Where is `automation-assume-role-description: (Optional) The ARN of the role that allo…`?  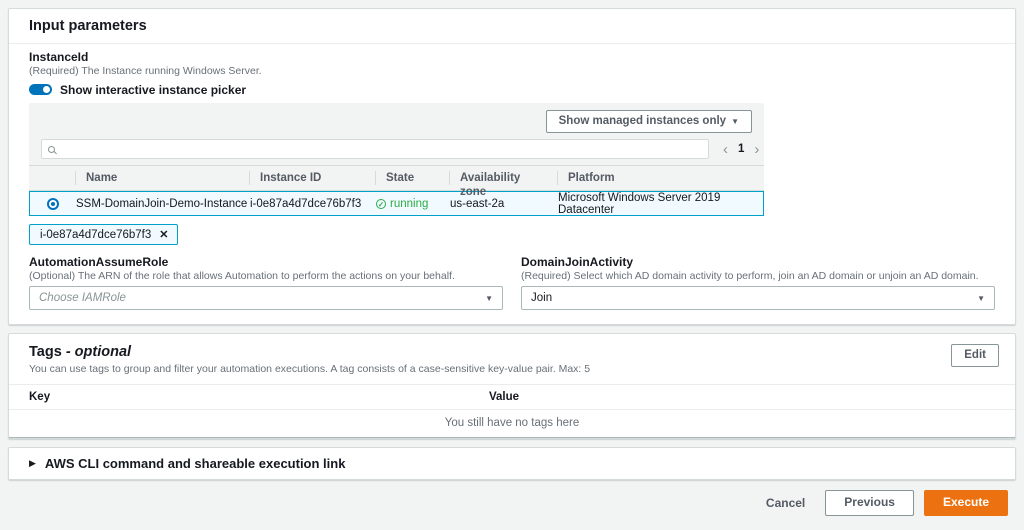
automation-assume-role-description: (Optional) The ARN of the role that allo… is located at coordinates (242, 276).